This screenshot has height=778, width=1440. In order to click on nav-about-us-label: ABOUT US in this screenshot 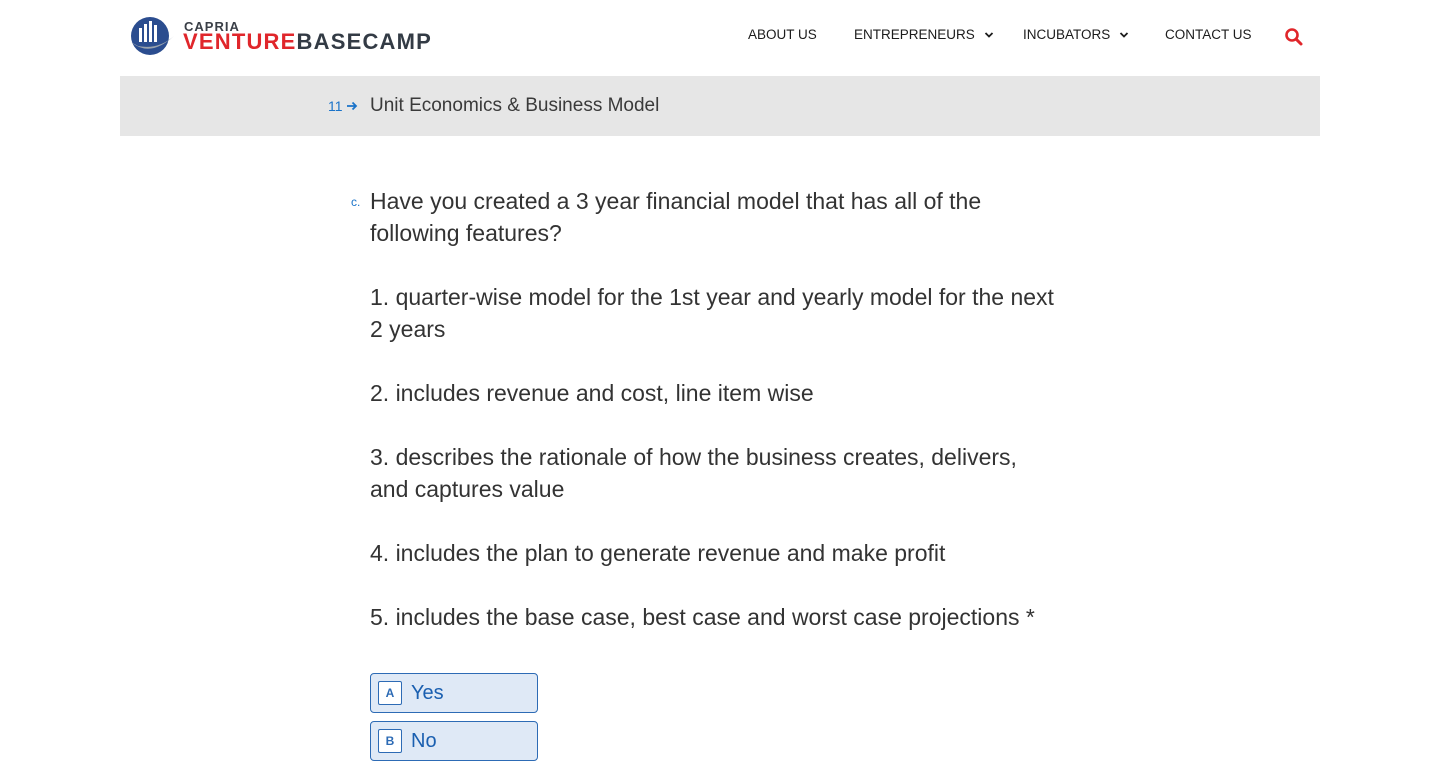, I will do `click(782, 34)`.